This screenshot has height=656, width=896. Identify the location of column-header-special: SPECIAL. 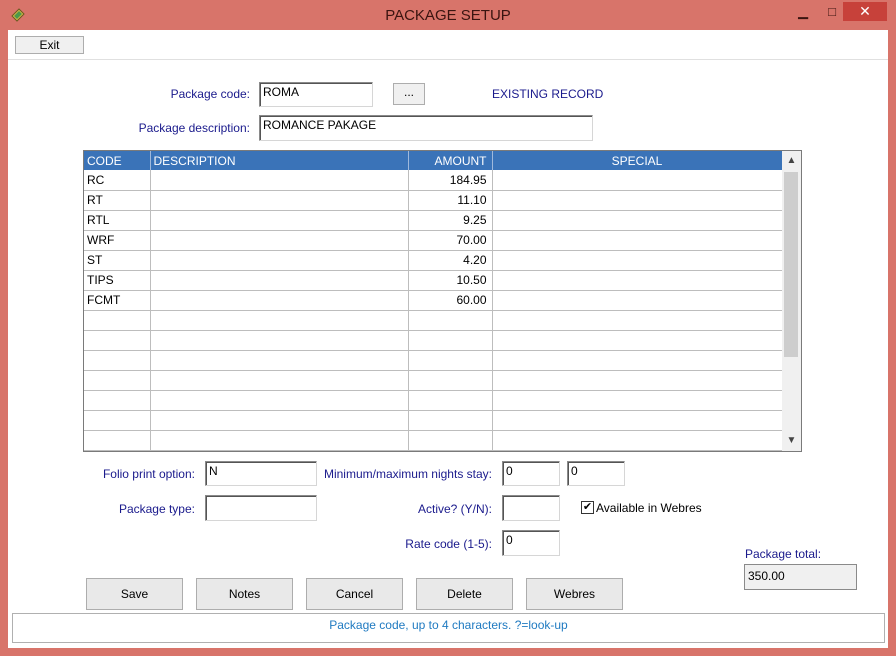
(637, 160).